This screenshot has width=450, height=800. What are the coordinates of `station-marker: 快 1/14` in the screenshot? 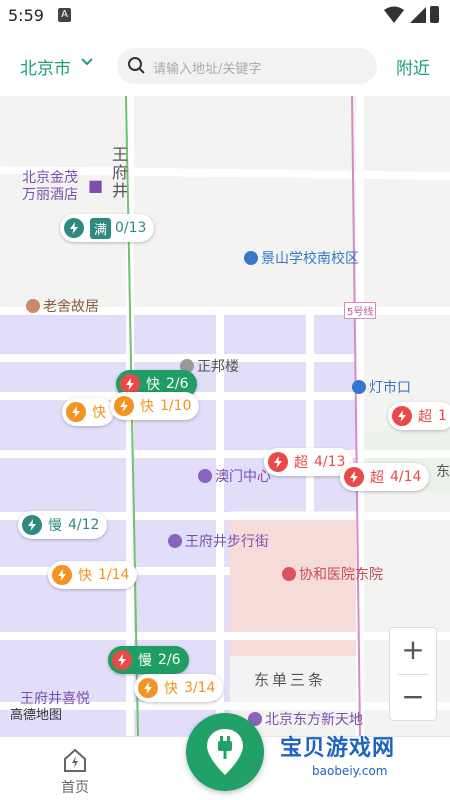 It's located at (93, 575).